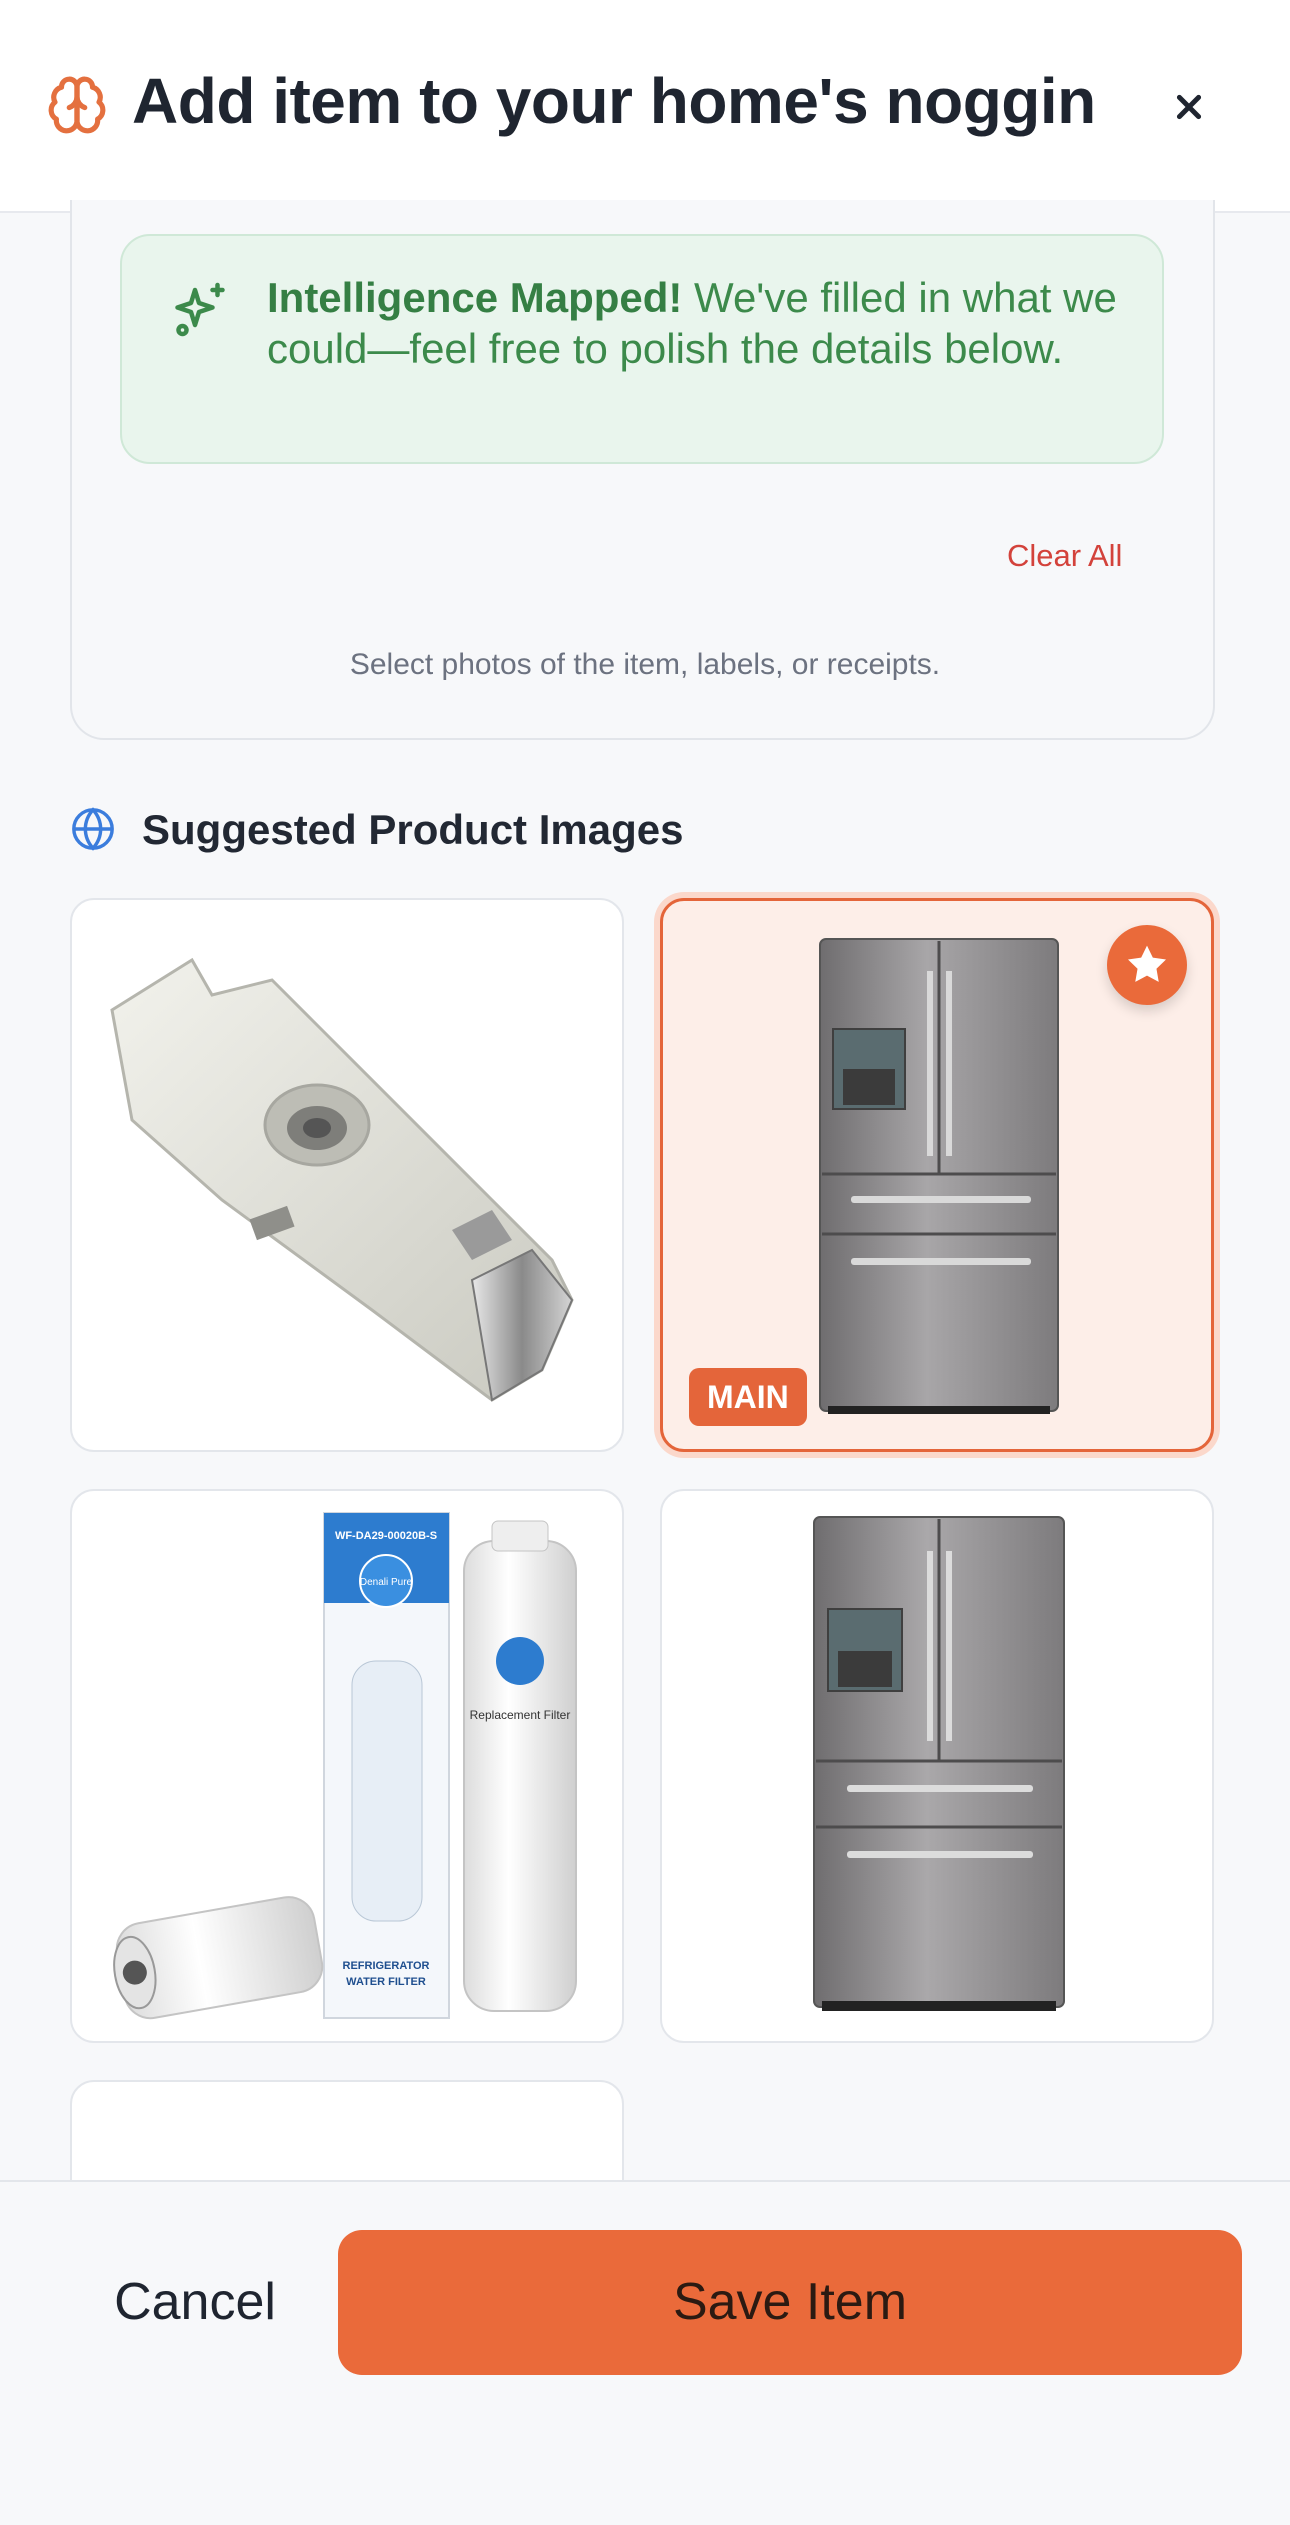 Image resolution: width=1290 pixels, height=2525 pixels. What do you see at coordinates (200, 309) in the screenshot?
I see `sparkle-icon` at bounding box center [200, 309].